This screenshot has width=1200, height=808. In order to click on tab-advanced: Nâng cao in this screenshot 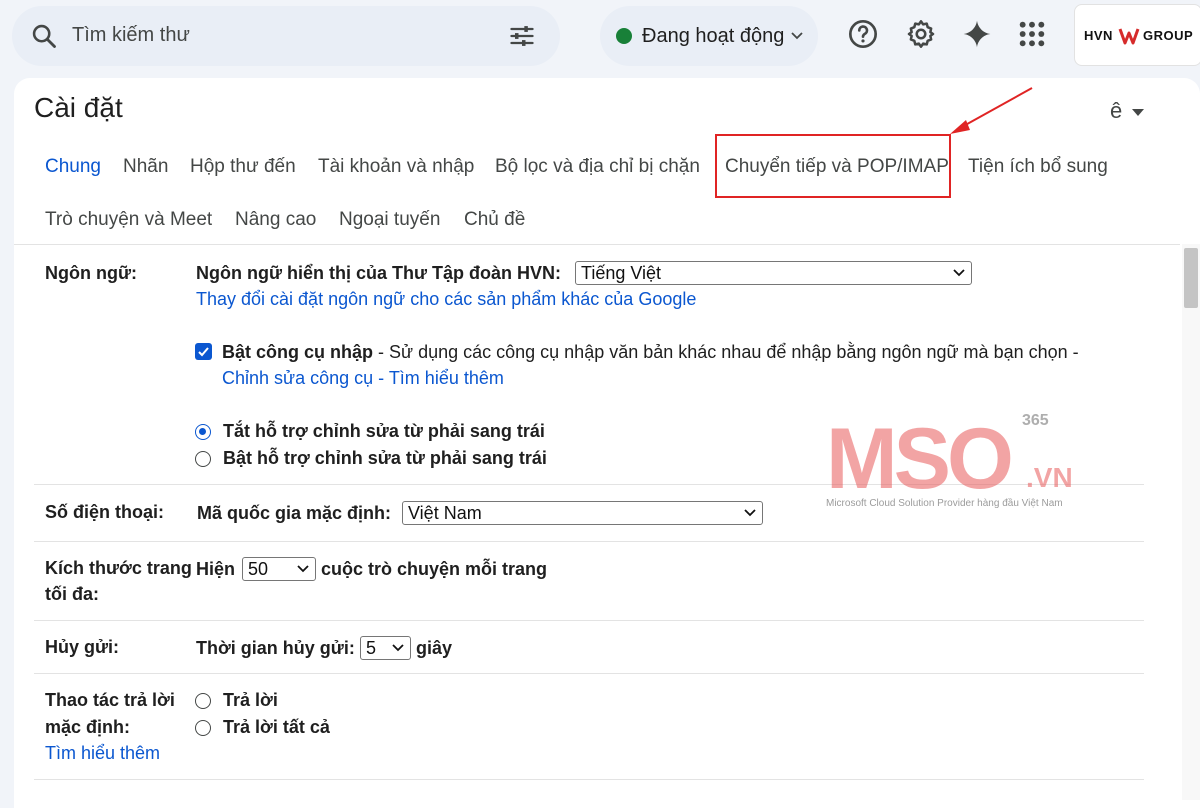, I will do `click(275, 220)`.